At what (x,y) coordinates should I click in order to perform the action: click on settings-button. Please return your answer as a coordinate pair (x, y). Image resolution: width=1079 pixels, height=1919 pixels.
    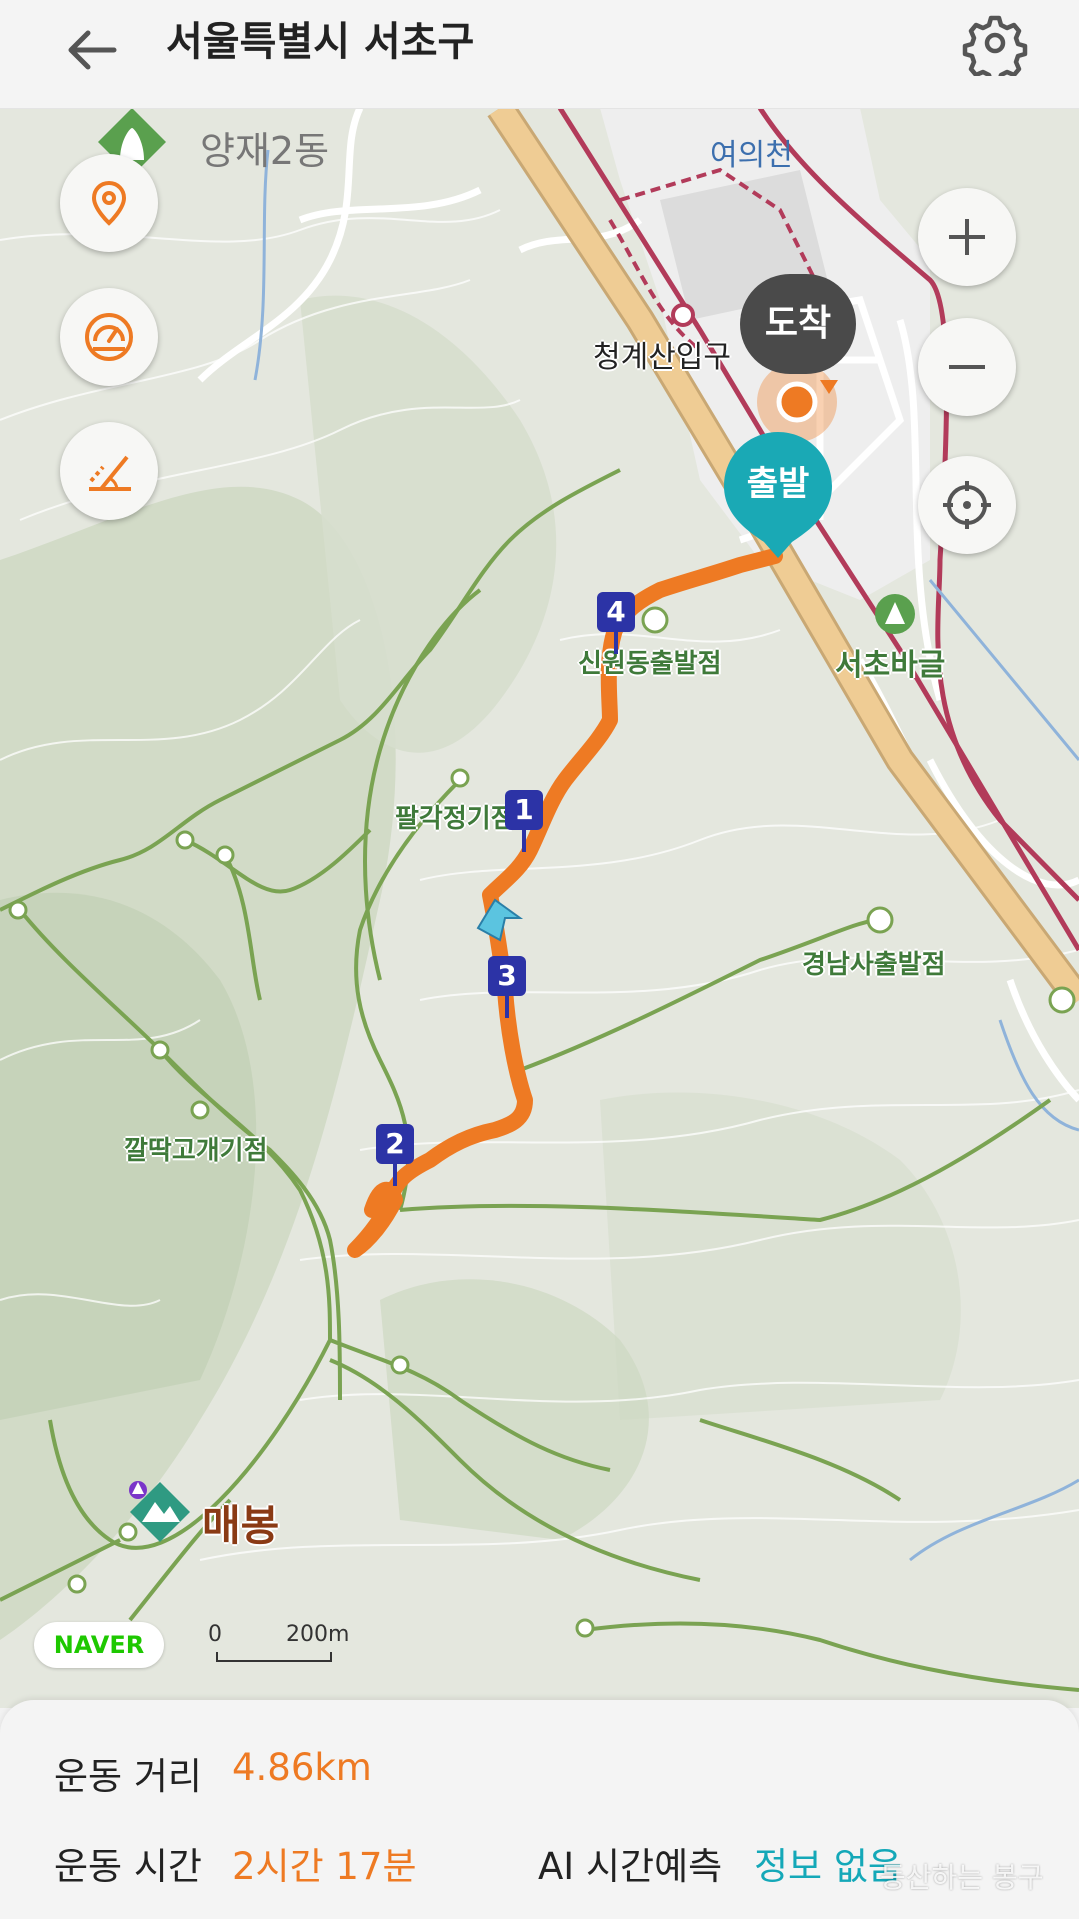
    Looking at the image, I should click on (995, 47).